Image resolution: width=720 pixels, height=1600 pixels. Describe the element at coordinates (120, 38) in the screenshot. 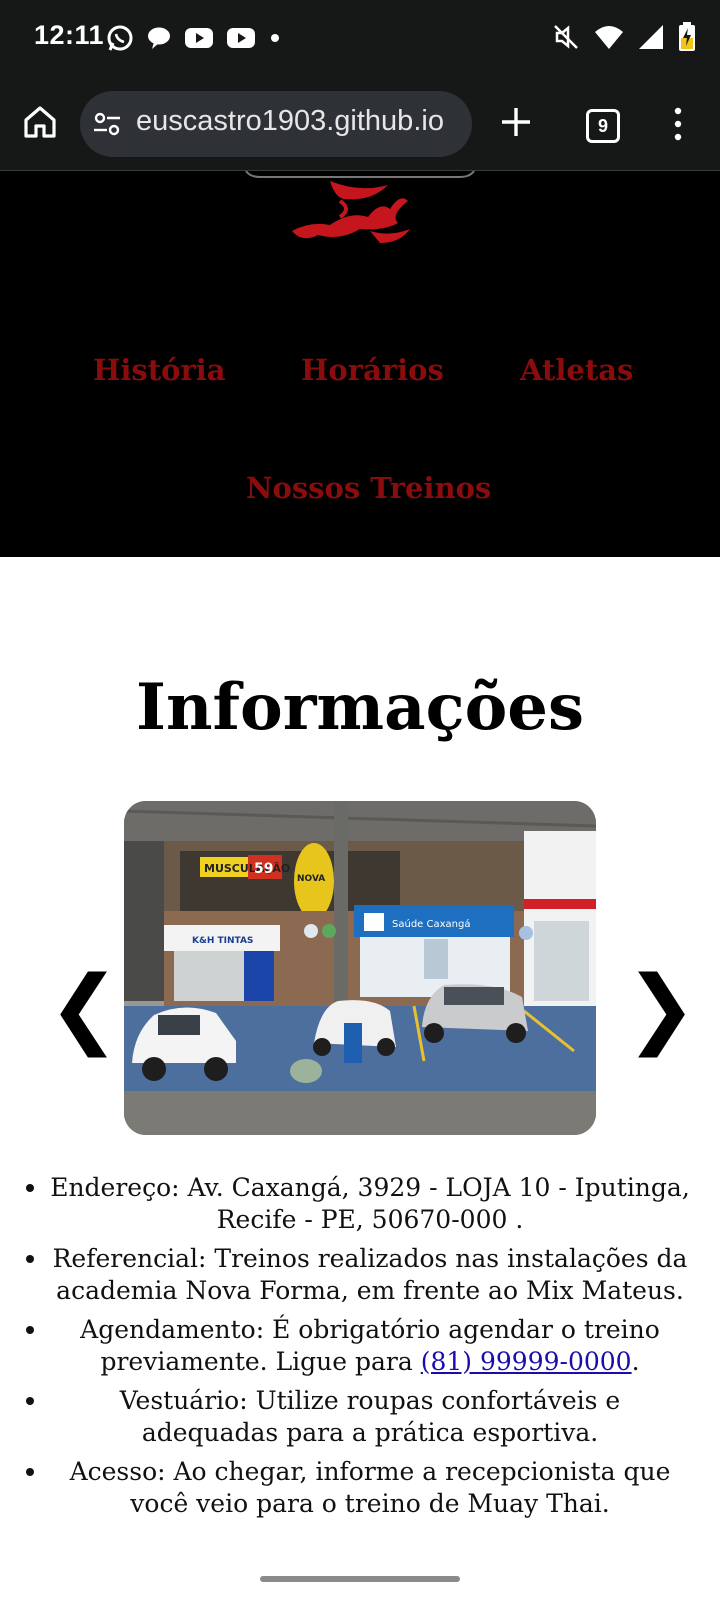

I see `whatsapp-icon` at that location.